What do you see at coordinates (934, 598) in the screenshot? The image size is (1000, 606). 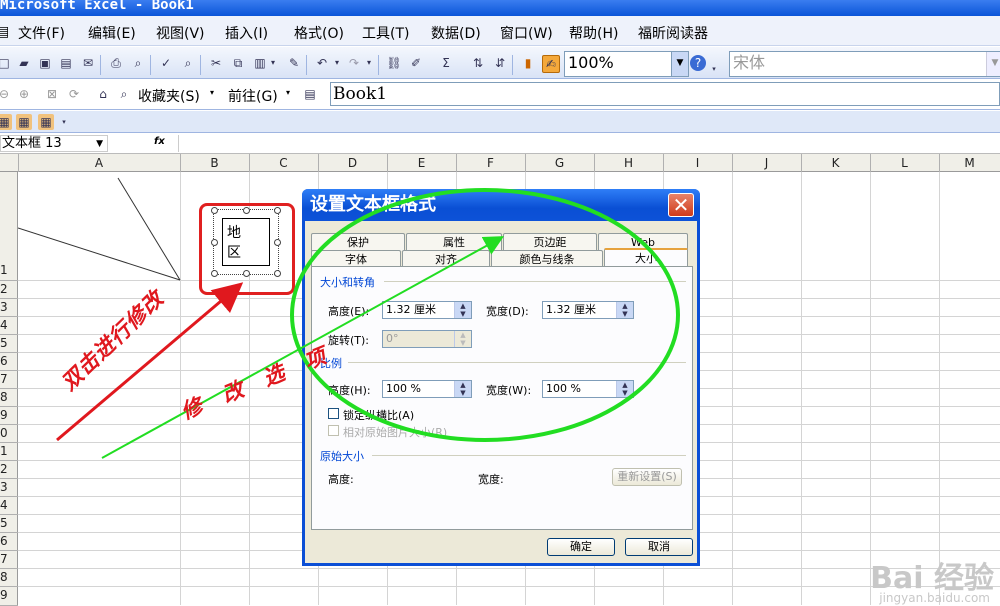 I see `watermark-url: jingyan.baidu.com` at bounding box center [934, 598].